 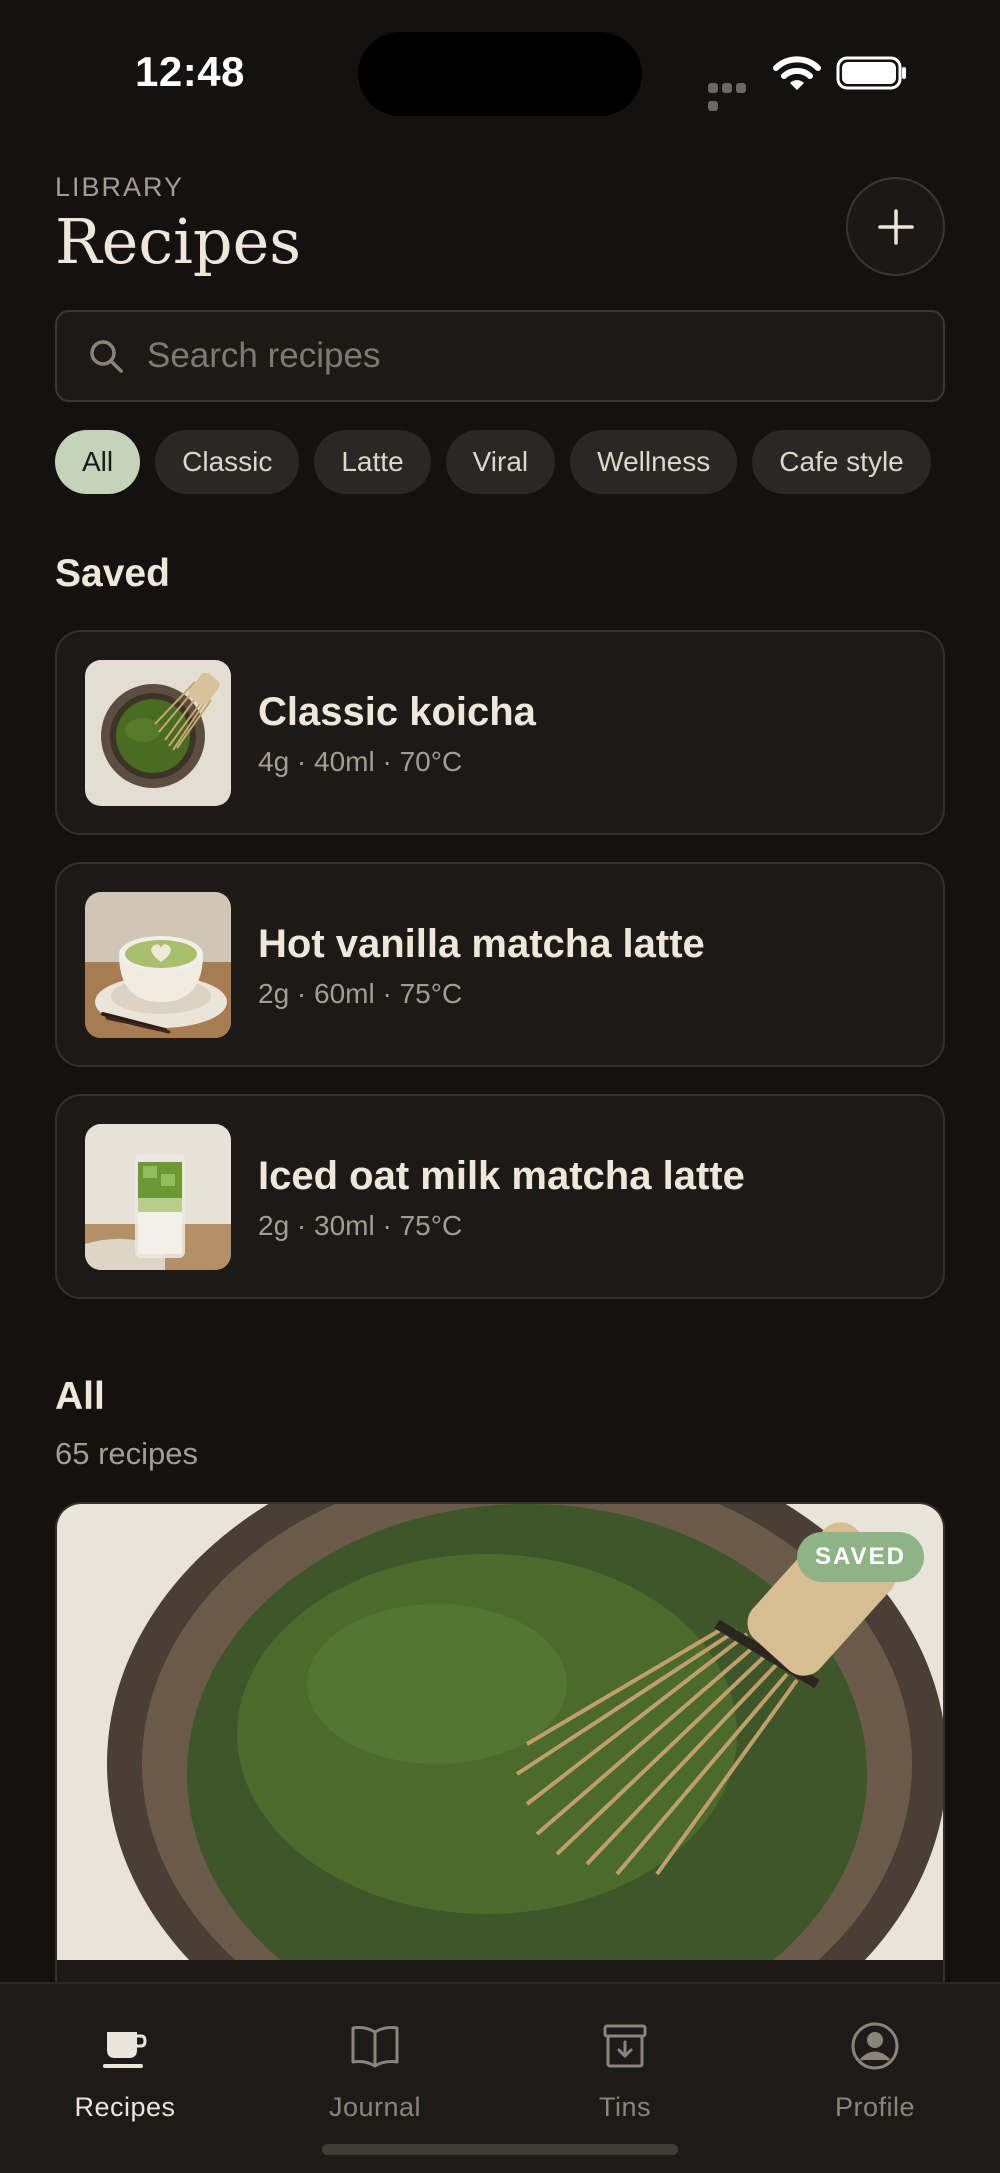 I want to click on recipe-count: 65 recipes, so click(x=127, y=1453).